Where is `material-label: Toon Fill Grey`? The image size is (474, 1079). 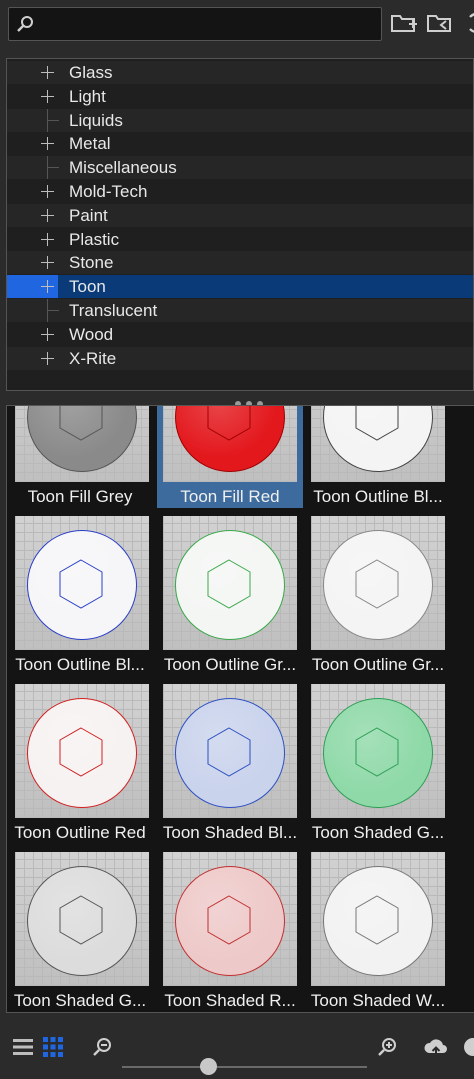 material-label: Toon Fill Grey is located at coordinates (80, 496).